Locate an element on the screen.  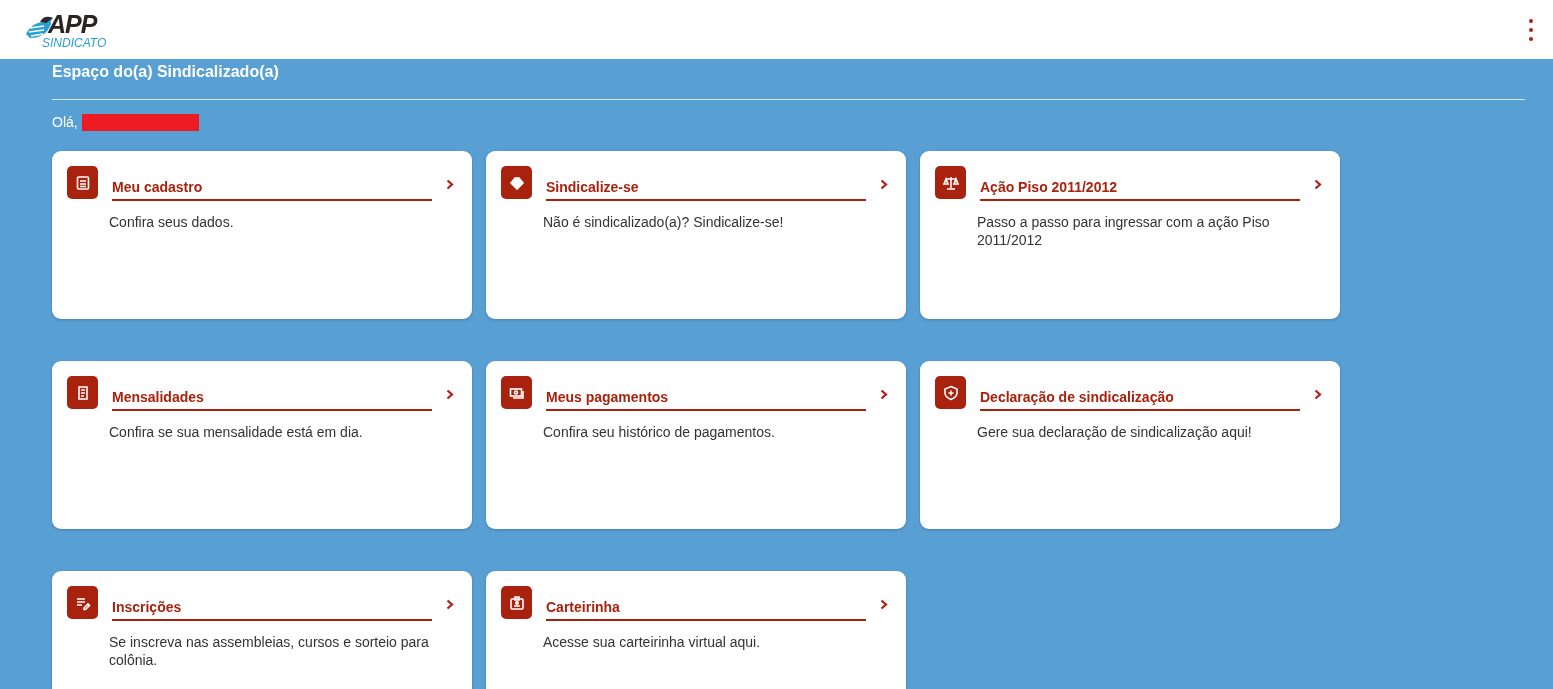
card-title: Ação Piso 2011/2012 is located at coordinates (1048, 187).